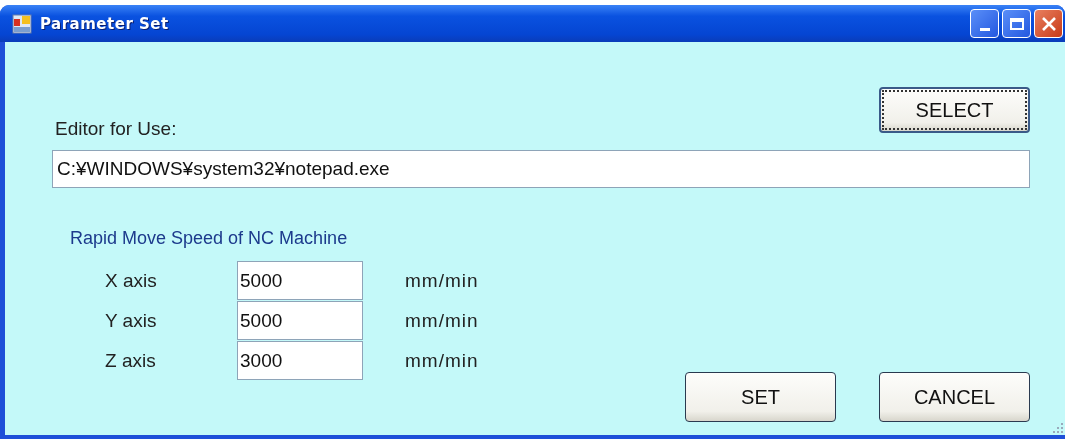 The height and width of the screenshot is (444, 1065). Describe the element at coordinates (104, 23) in the screenshot. I see `window-title: Parameter Set` at that location.